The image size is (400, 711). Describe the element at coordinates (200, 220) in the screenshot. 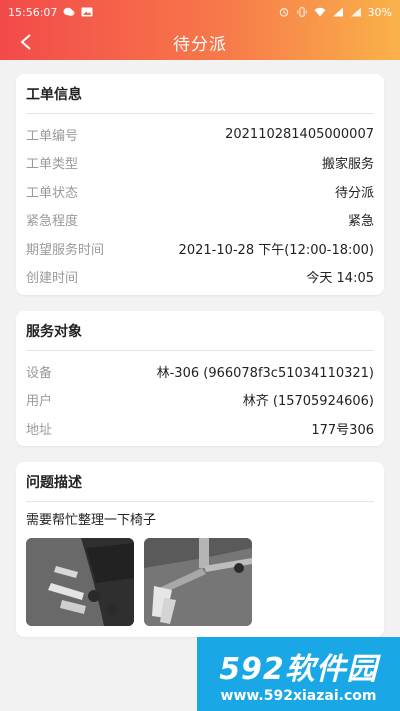

I see `info-row-urgency: 紧急程度 紧急` at that location.